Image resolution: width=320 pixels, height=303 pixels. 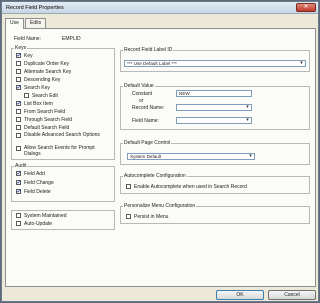 What do you see at coordinates (19, 103) in the screenshot?
I see `list-box-item-checkbox` at bounding box center [19, 103].